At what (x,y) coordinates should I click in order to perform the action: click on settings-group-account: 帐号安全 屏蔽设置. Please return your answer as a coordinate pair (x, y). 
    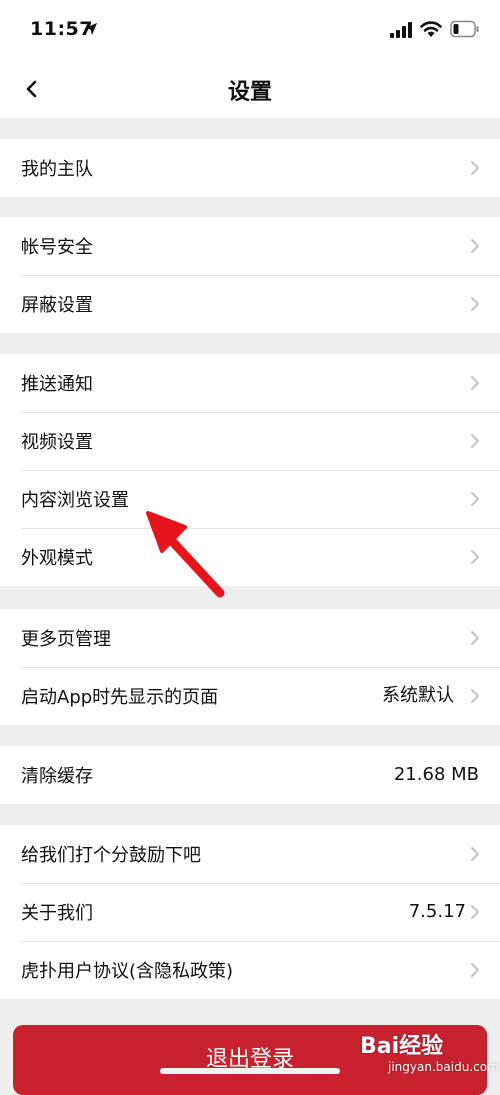
    Looking at the image, I should click on (250, 275).